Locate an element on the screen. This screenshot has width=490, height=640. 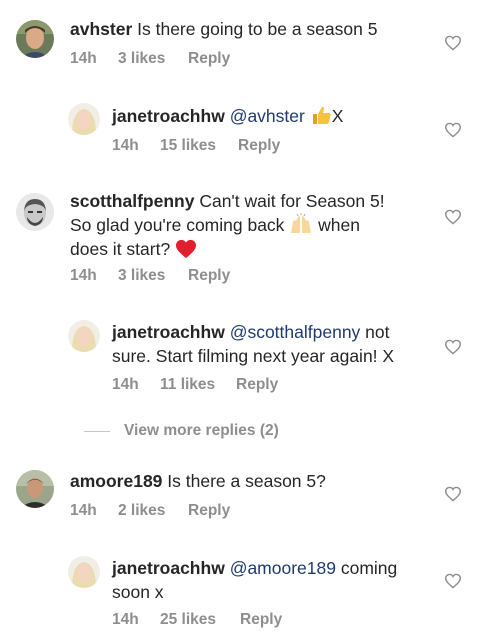
mention-link: @amoore189 is located at coordinates (283, 568).